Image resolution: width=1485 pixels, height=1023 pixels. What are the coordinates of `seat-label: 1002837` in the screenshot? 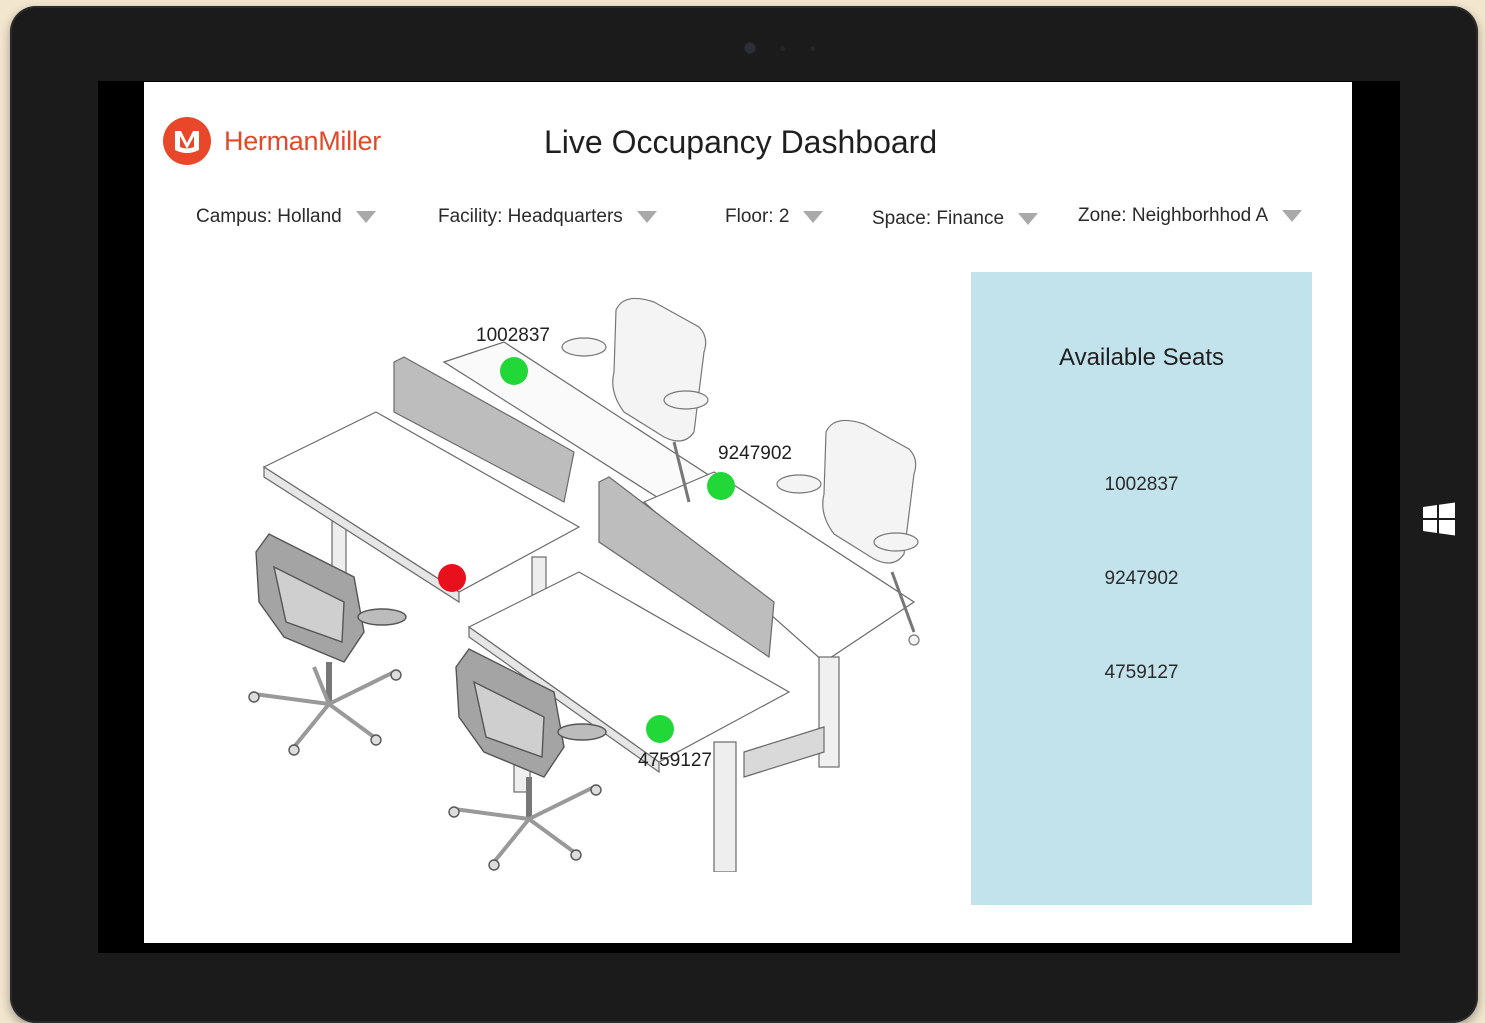 It's located at (513, 335).